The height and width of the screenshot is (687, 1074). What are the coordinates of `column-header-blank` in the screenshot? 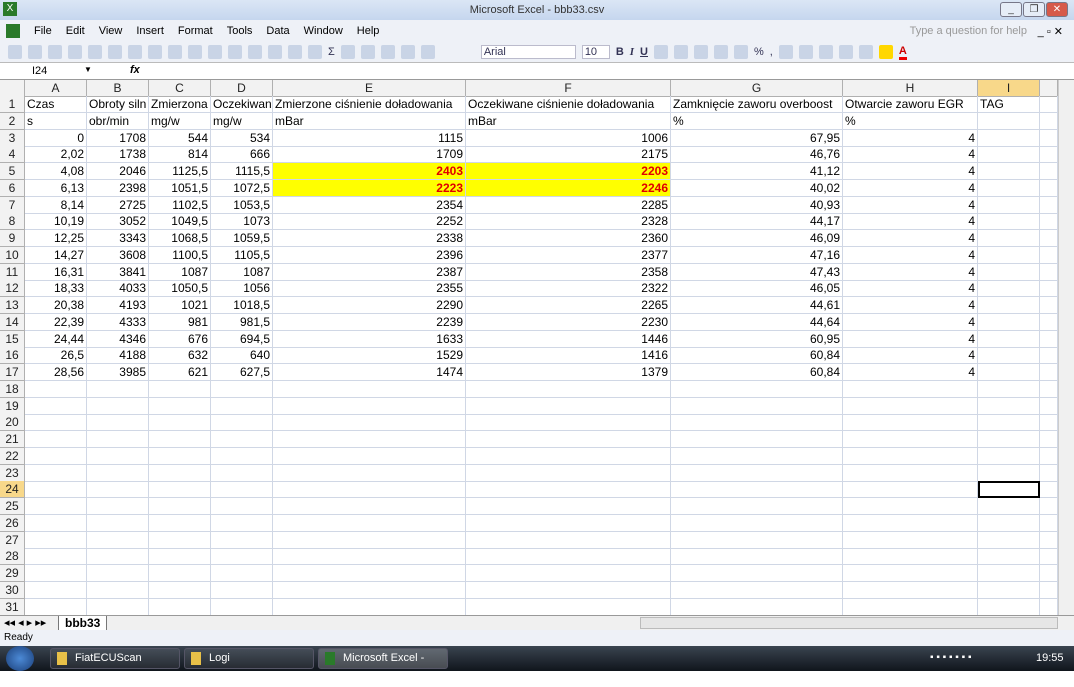 It's located at (1049, 88).